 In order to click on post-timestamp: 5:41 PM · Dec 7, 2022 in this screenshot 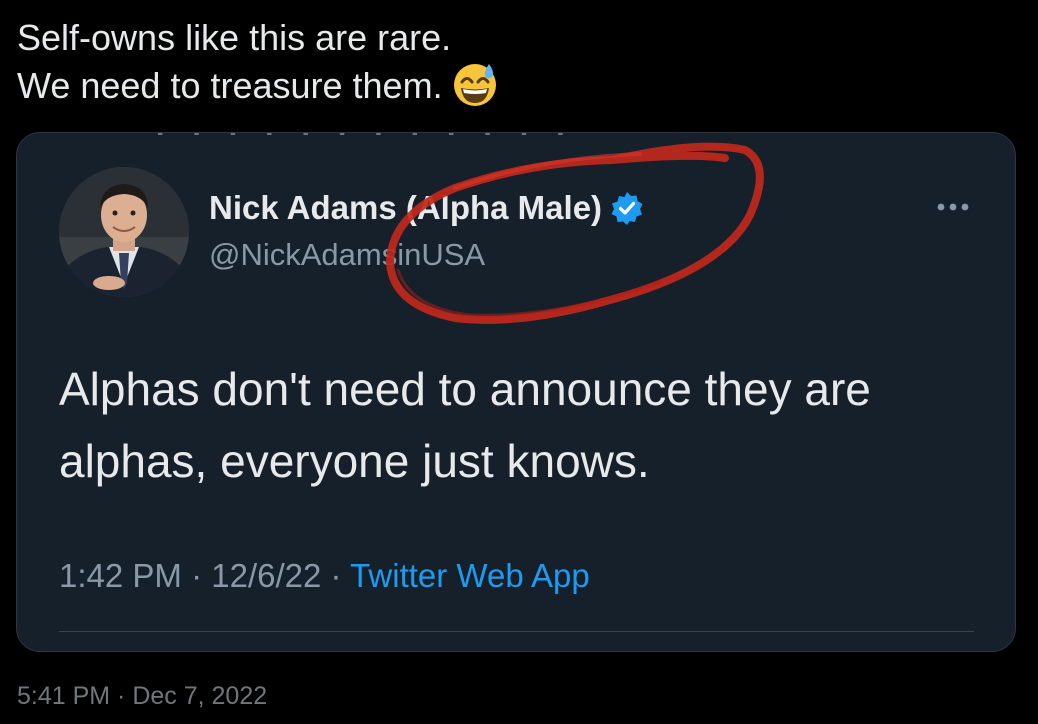, I will do `click(142, 696)`.